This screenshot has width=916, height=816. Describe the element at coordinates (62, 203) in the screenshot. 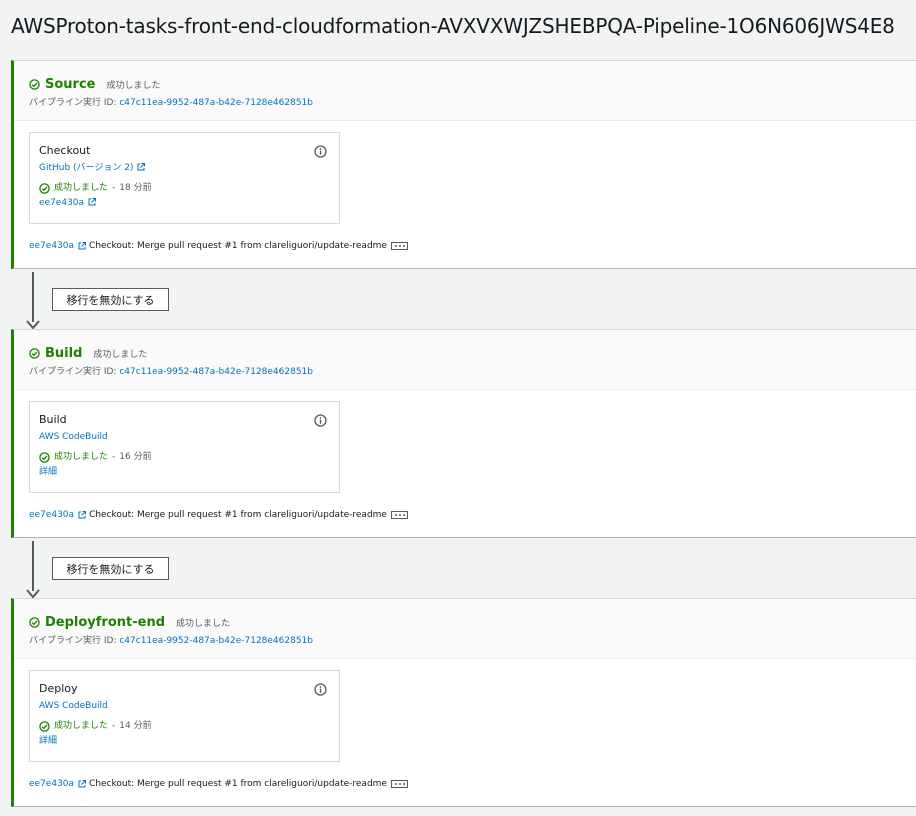

I see `commit-link-label: ee7e430a` at that location.